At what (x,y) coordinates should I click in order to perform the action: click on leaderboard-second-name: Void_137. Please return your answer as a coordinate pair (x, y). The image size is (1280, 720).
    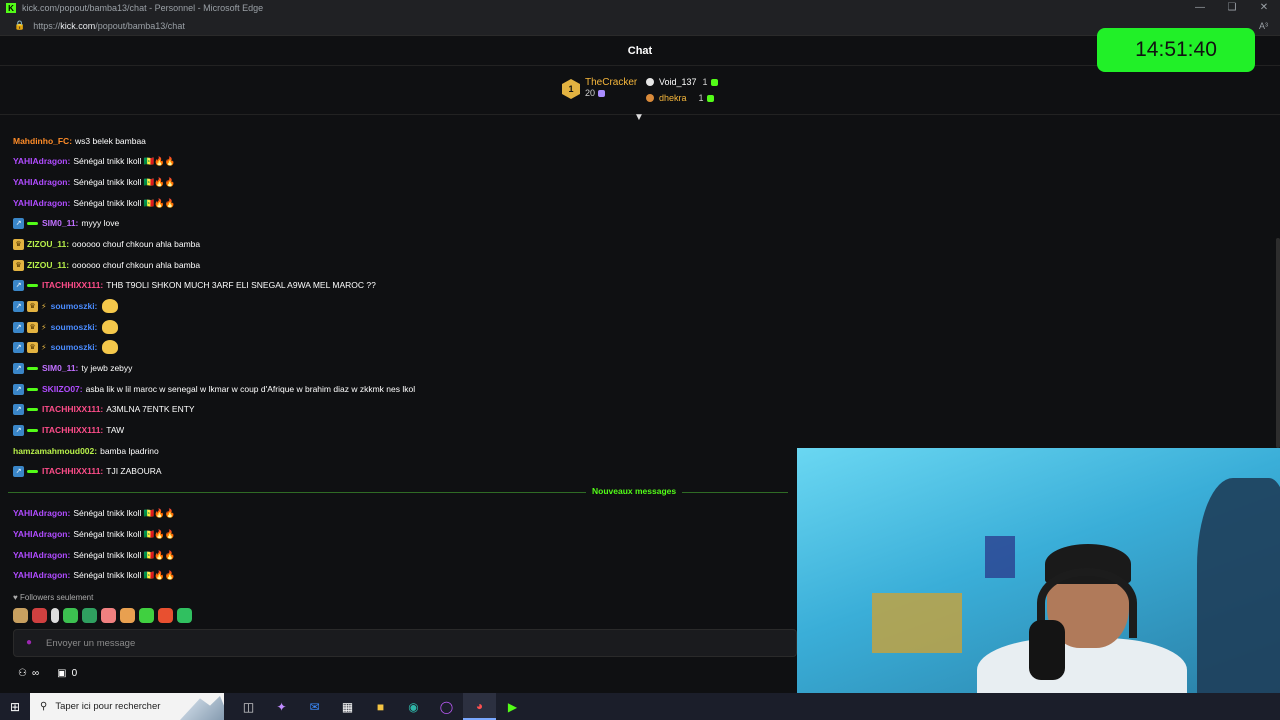
    Looking at the image, I should click on (678, 82).